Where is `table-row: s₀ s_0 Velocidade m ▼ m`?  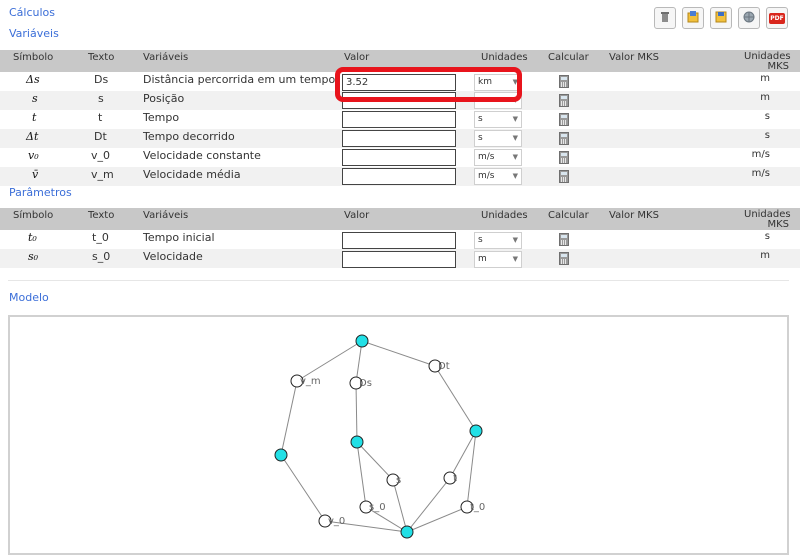
table-row: s₀ s_0 Velocidade m ▼ m is located at coordinates (400, 258).